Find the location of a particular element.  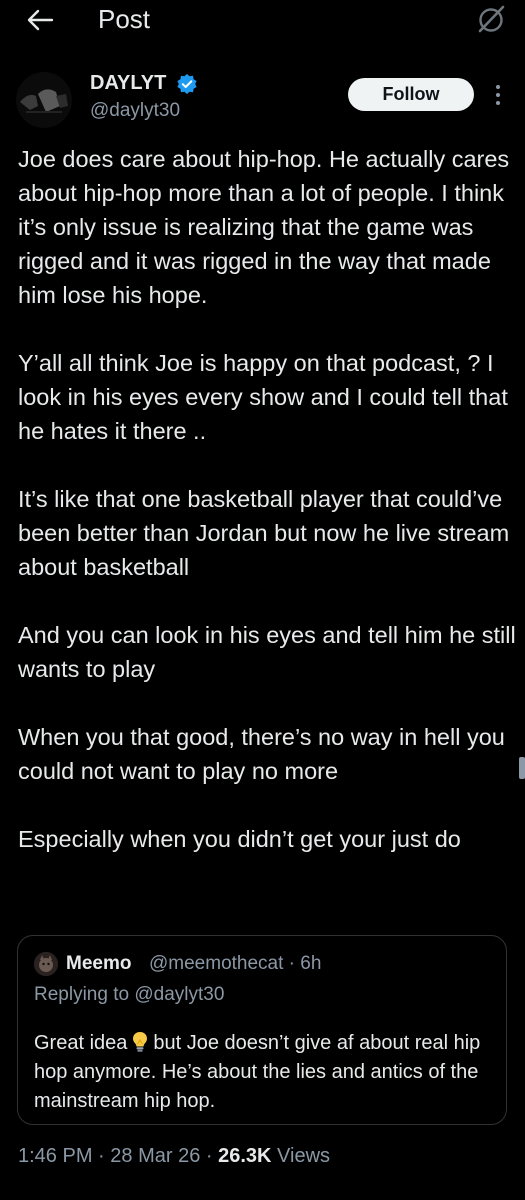

quote-author-name: Meemo is located at coordinates (98, 964).